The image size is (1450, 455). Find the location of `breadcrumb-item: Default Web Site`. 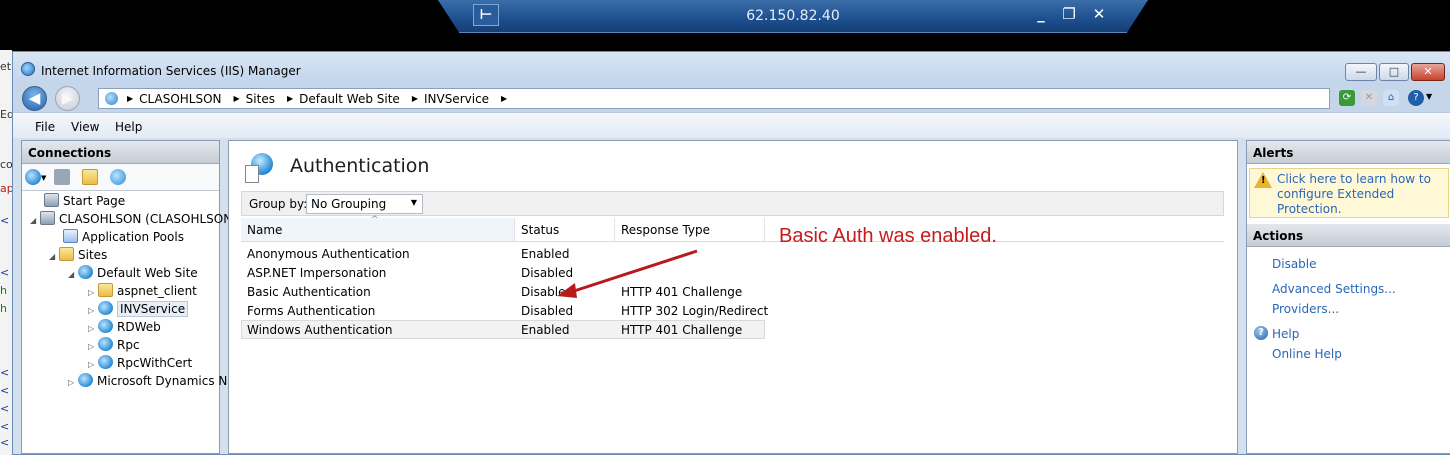

breadcrumb-item: Default Web Site is located at coordinates (350, 99).